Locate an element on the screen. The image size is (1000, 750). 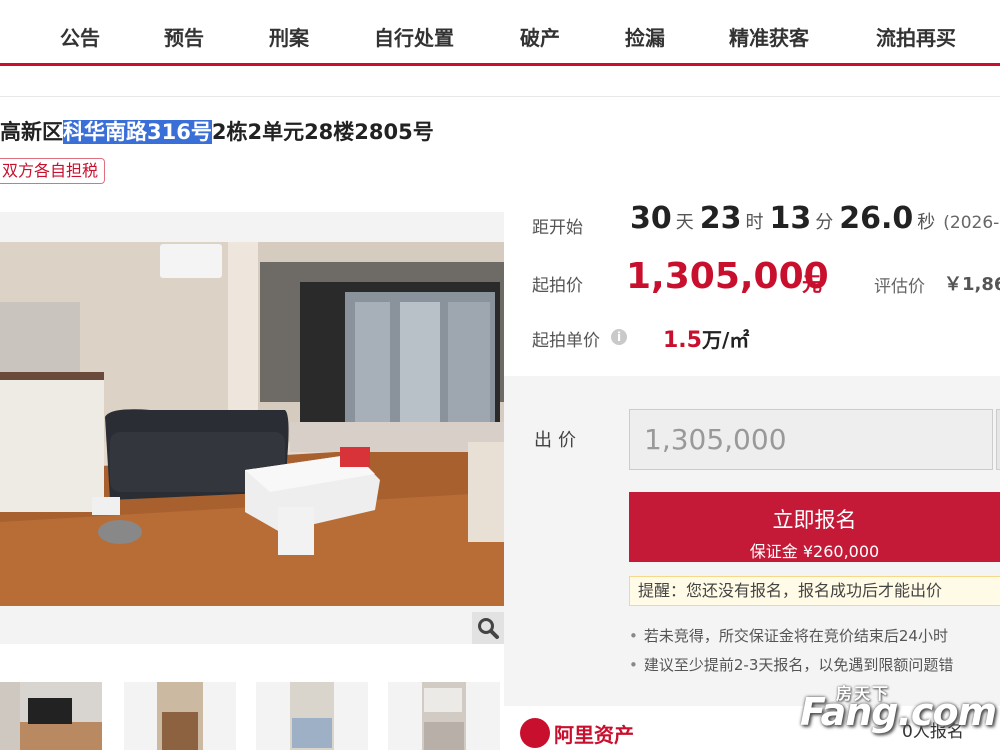
unit-price-label: 起拍单价 is located at coordinates (566, 341).